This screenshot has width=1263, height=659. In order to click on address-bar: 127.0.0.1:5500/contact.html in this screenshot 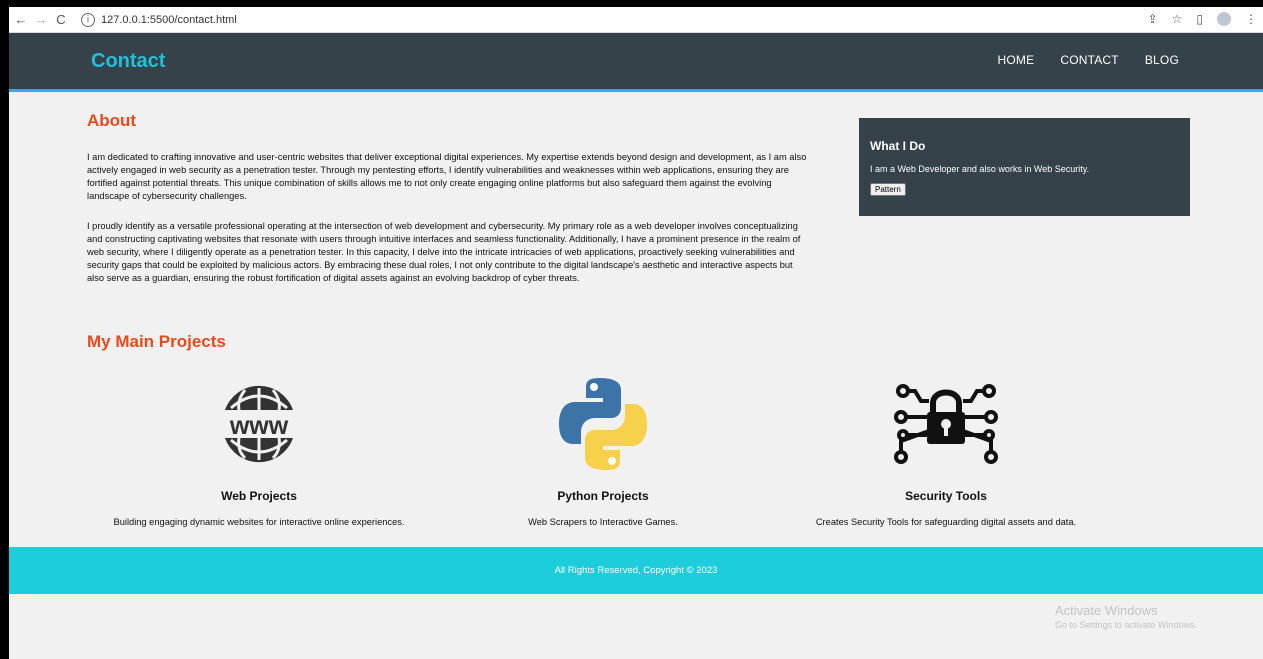, I will do `click(169, 20)`.